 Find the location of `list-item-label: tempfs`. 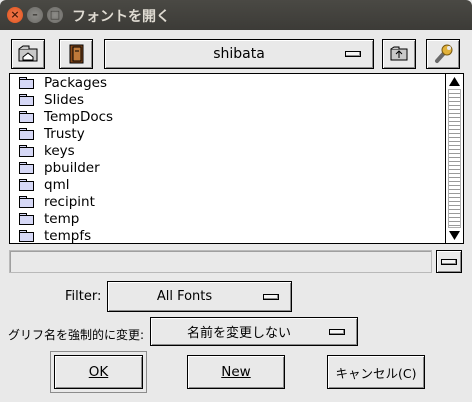

list-item-label: tempfs is located at coordinates (68, 235).